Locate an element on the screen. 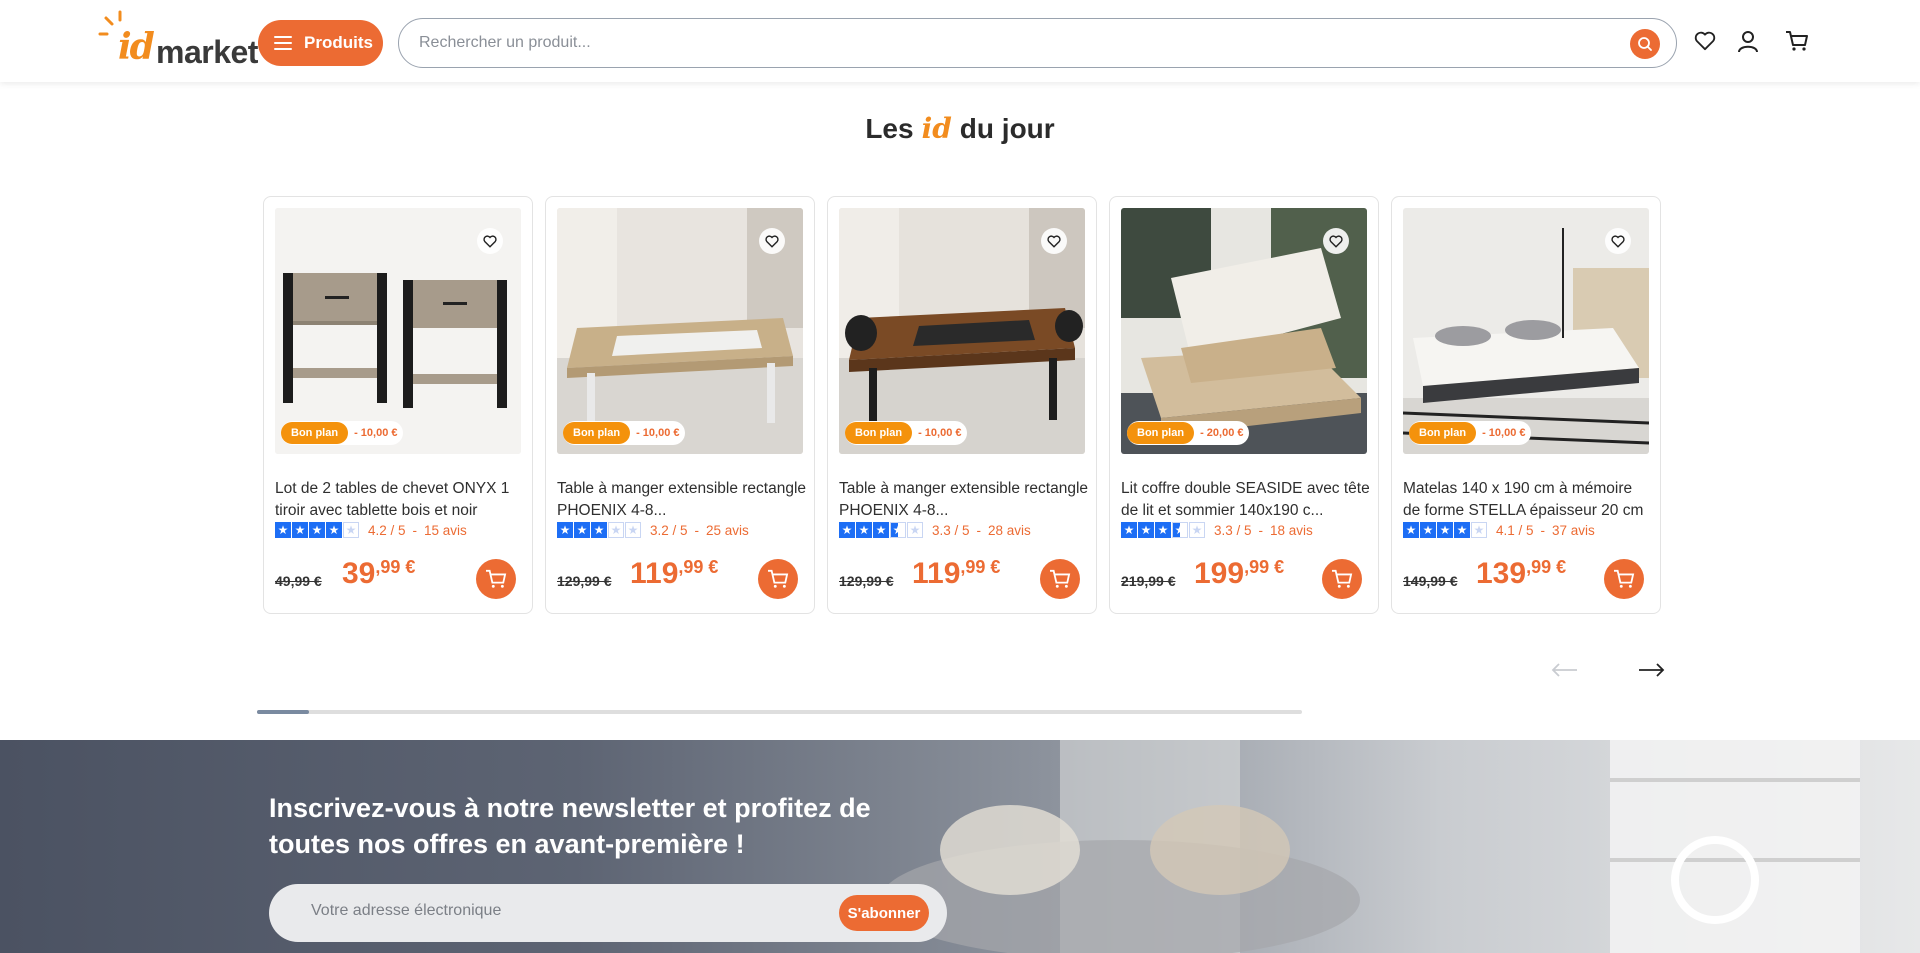 The width and height of the screenshot is (1920, 953). price-integer: 39 is located at coordinates (359, 573).